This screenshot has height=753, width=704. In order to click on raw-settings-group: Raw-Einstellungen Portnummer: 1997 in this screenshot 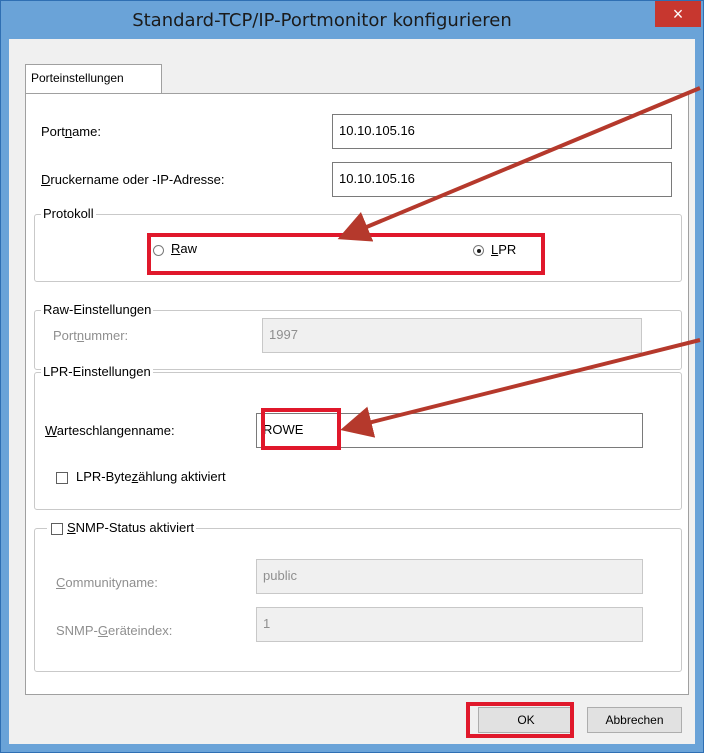, I will do `click(358, 336)`.